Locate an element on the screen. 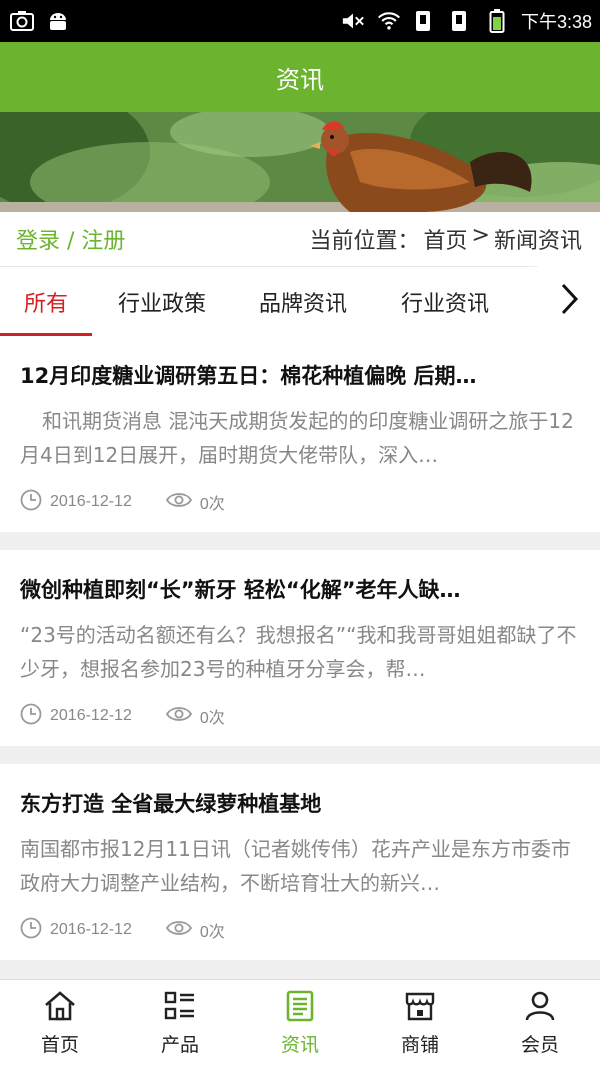 This screenshot has width=600, height=1067. category-tabs: 所有 行业政策 品牌资讯 行业资讯 is located at coordinates (300, 301).